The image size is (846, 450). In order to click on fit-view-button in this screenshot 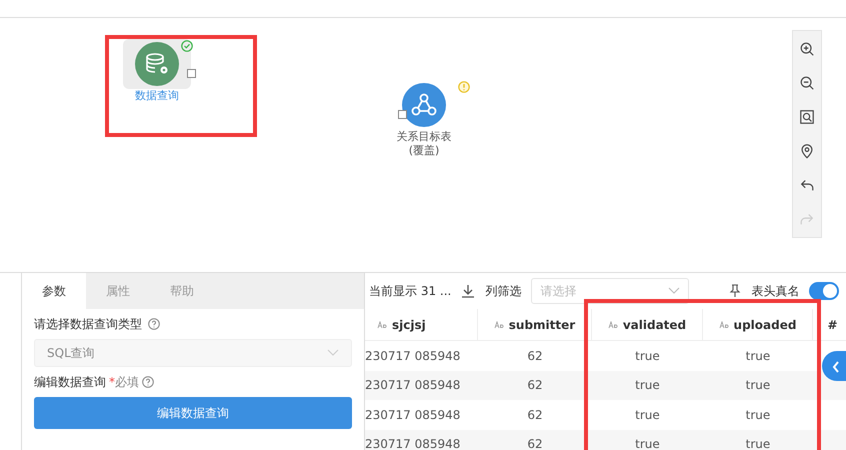, I will do `click(807, 117)`.